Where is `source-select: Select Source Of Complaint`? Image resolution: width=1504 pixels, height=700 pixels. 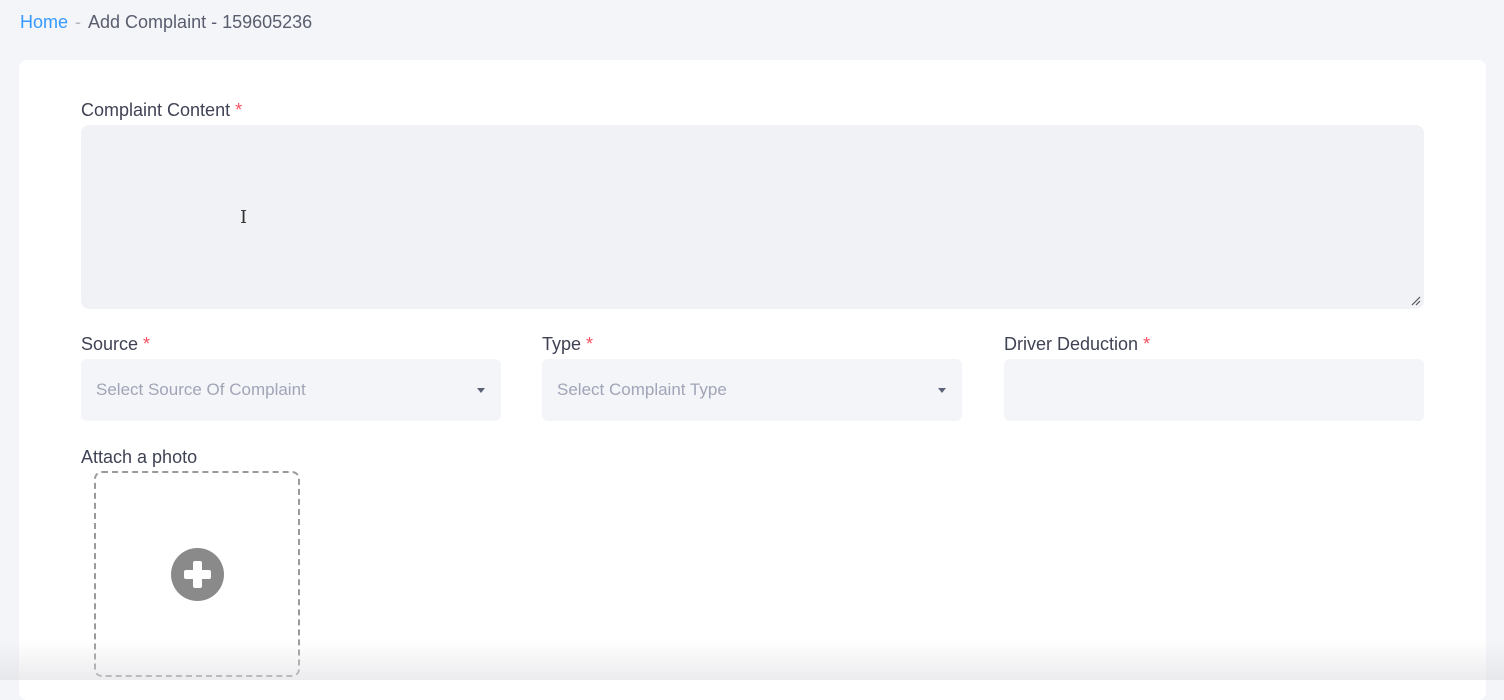 source-select: Select Source Of Complaint is located at coordinates (291, 390).